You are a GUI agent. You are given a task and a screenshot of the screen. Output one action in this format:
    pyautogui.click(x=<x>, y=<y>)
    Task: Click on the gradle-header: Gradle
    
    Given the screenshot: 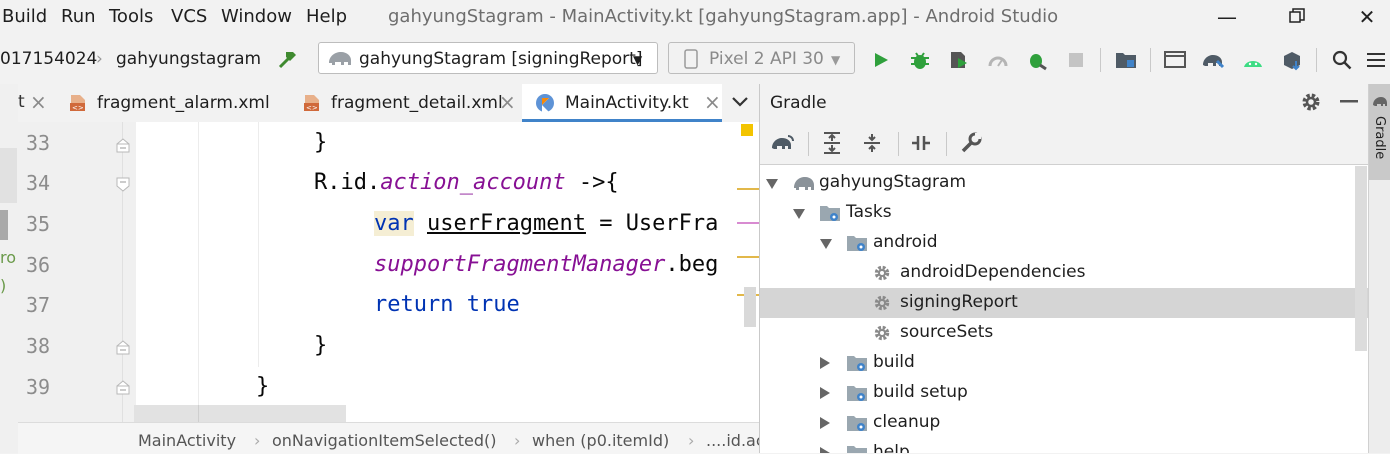 What is the action you would take?
    pyautogui.click(x=1064, y=103)
    